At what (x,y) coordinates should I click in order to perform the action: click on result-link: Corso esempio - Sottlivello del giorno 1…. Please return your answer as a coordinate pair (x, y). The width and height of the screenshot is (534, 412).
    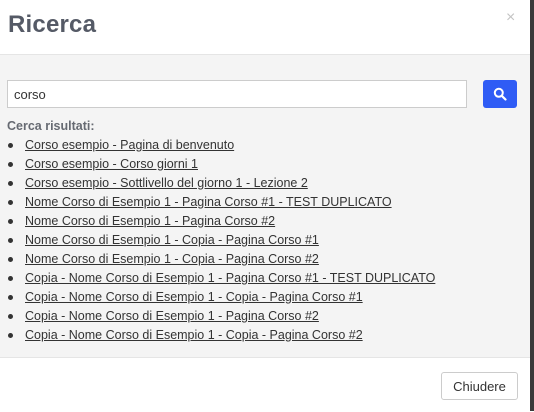
    Looking at the image, I should click on (166, 183).